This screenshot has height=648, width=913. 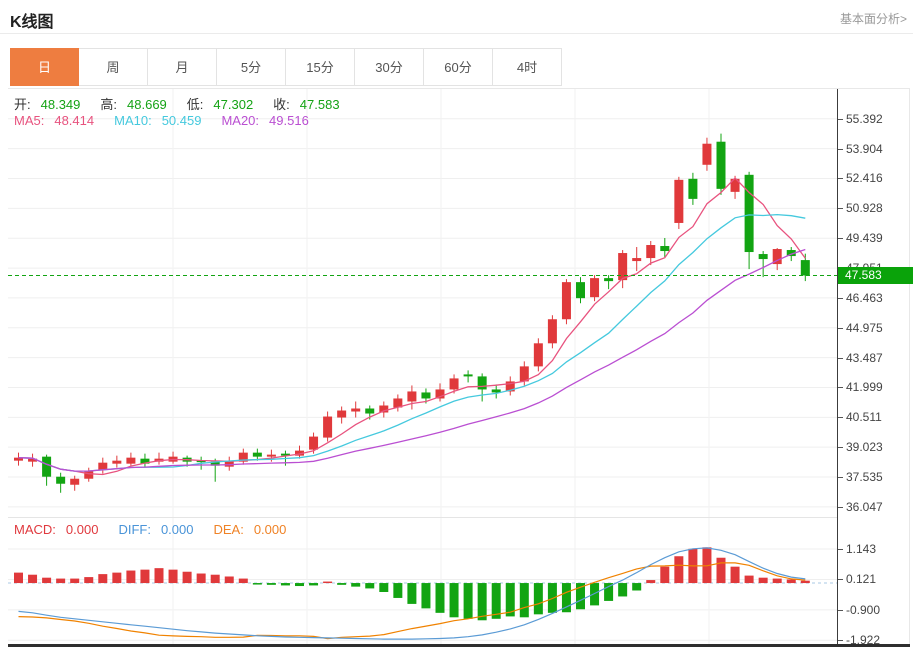 What do you see at coordinates (158, 120) in the screenshot?
I see `legend-item: MA10: 50.459` at bounding box center [158, 120].